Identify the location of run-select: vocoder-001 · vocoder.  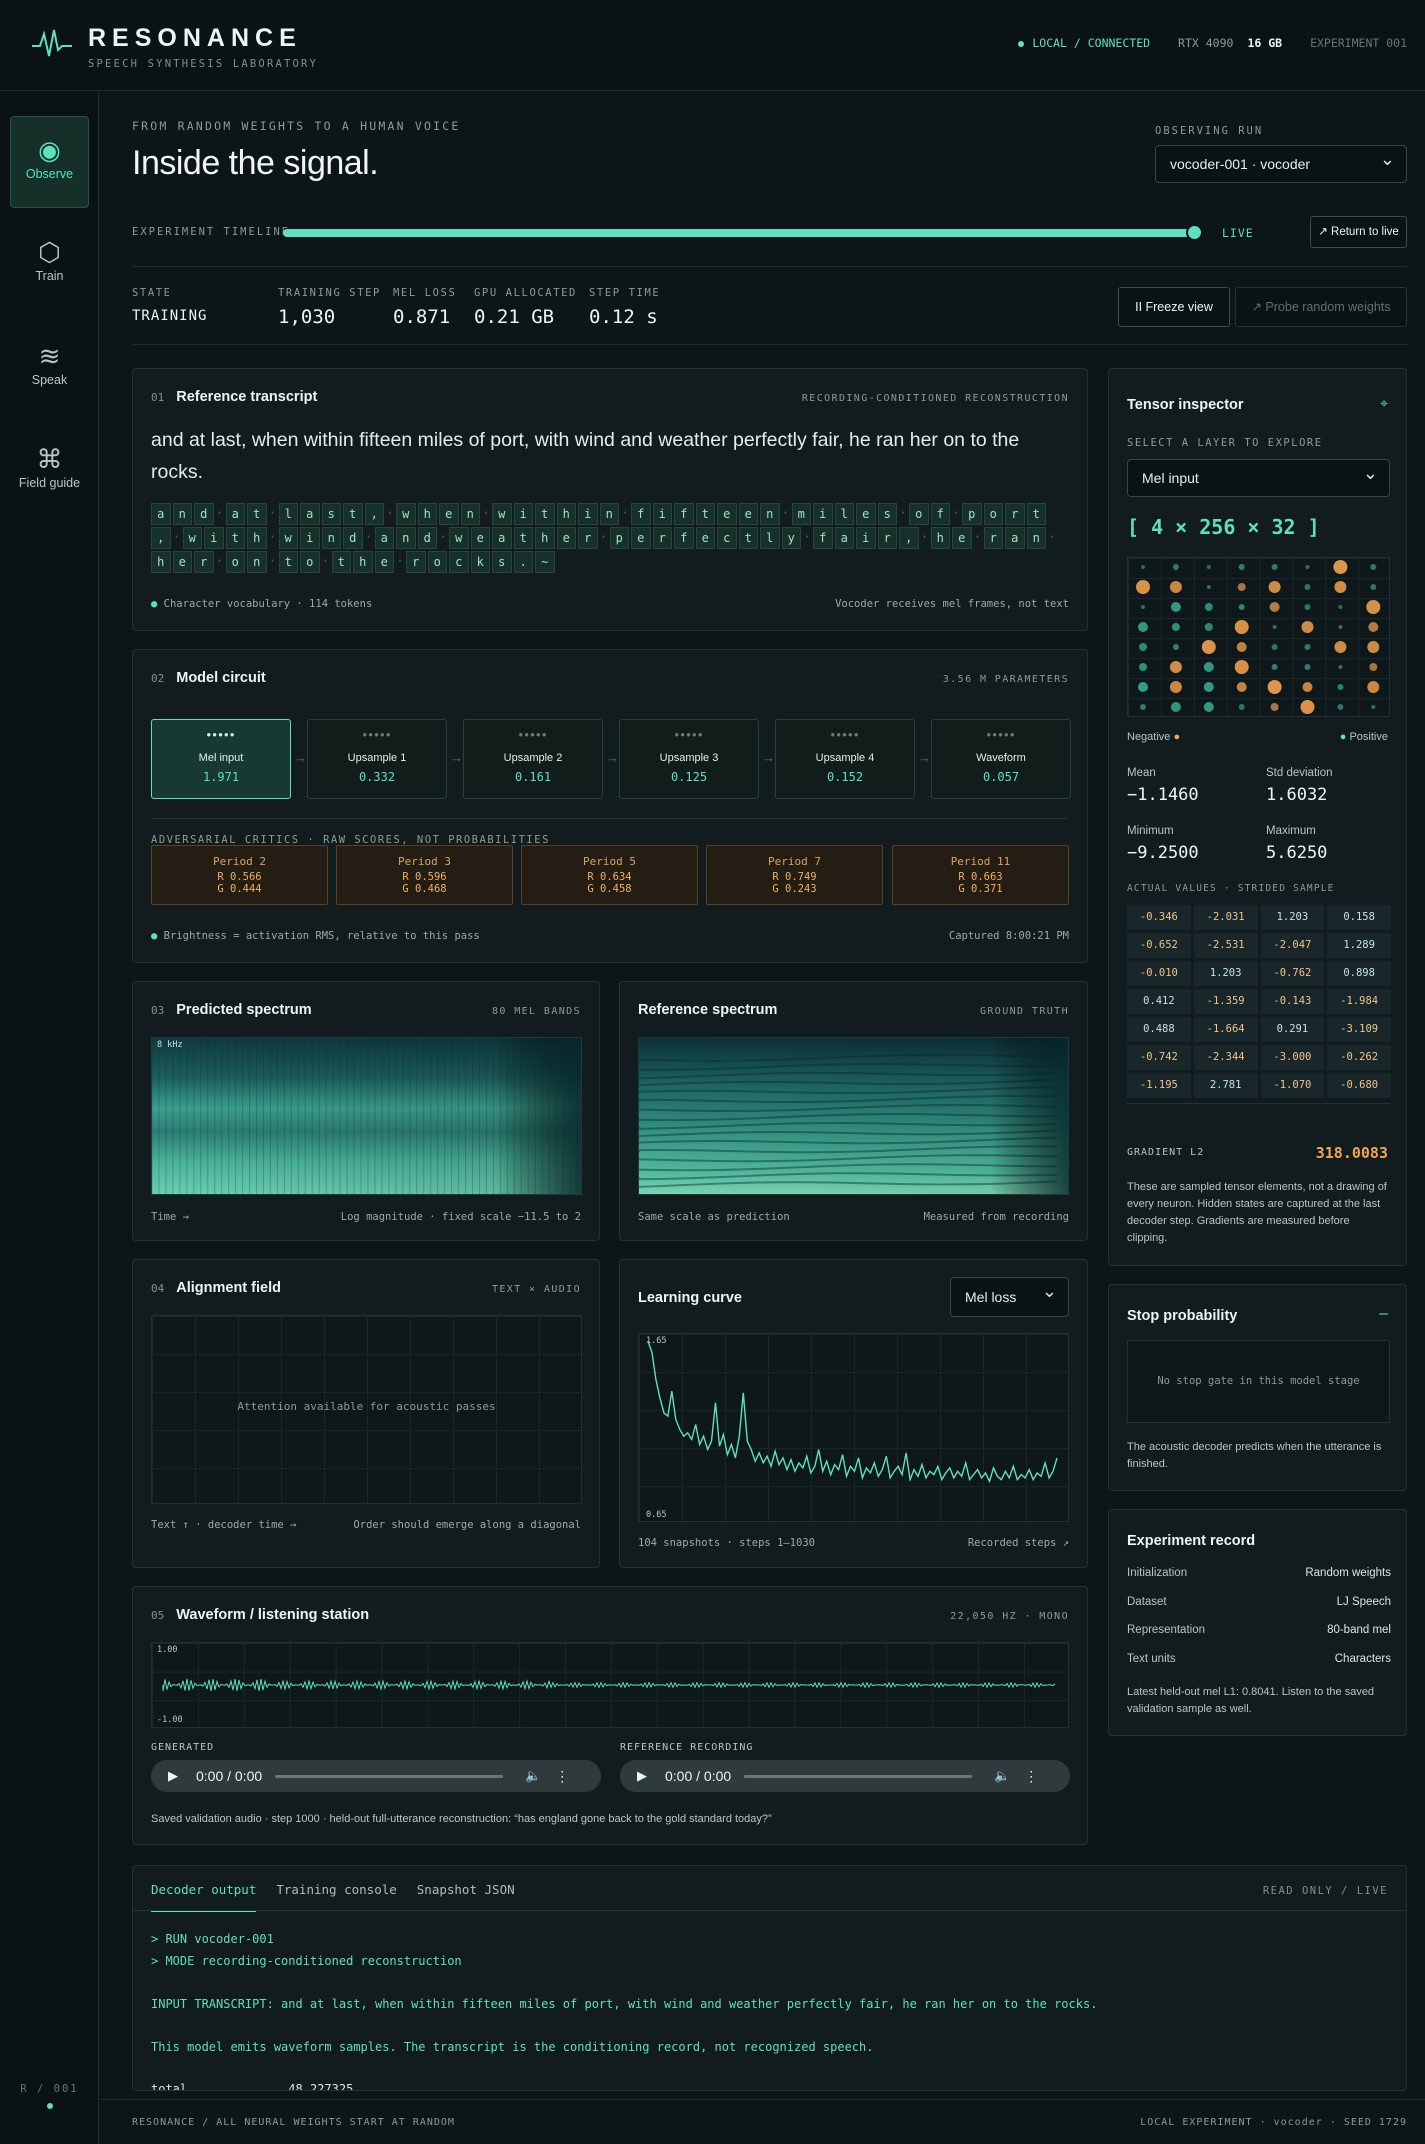
(1281, 164).